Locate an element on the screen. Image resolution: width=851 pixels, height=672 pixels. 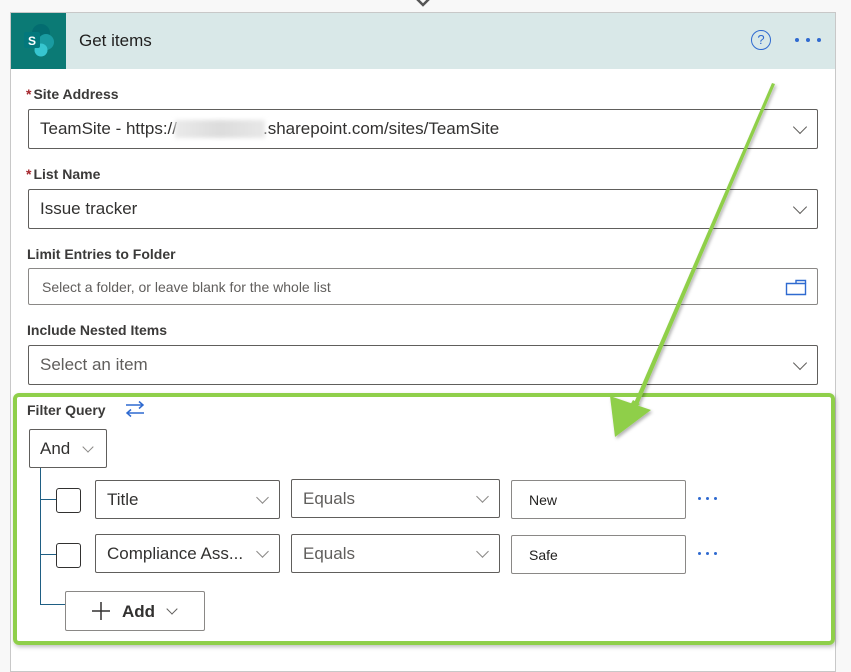
tree-line-vertical is located at coordinates (40, 536).